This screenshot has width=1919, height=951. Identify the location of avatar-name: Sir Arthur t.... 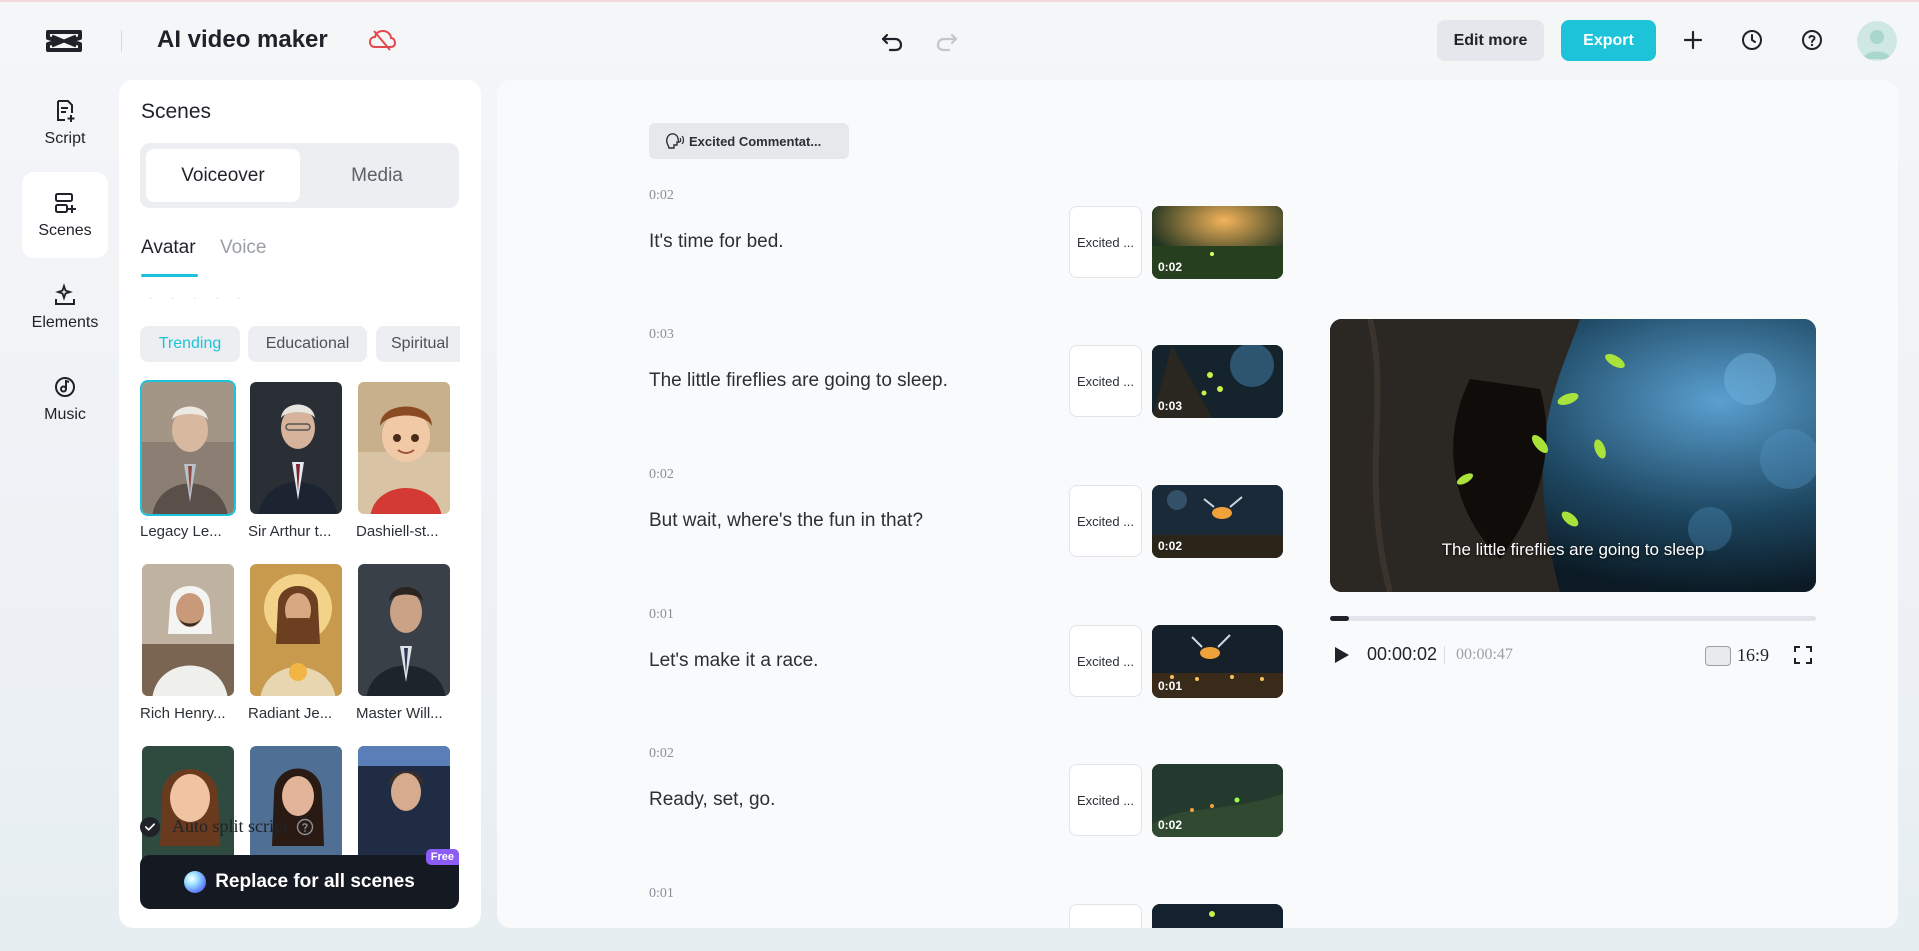
(290, 531).